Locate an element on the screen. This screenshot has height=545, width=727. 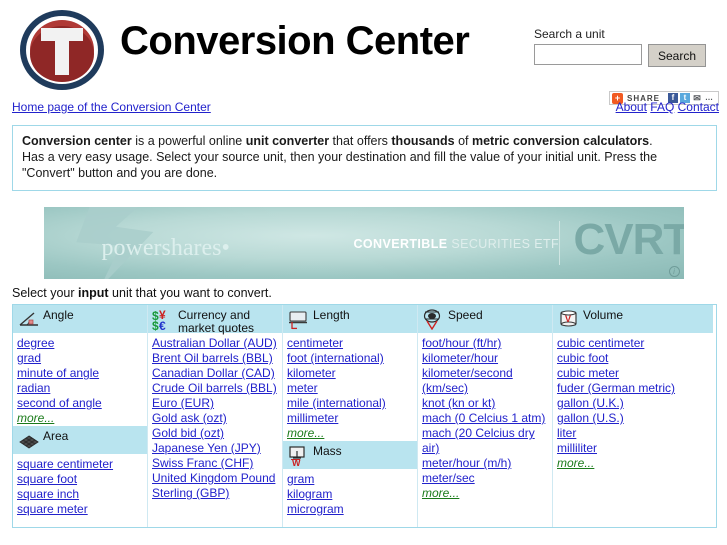
unit-link: Canadian Dollar (CAD) is located at coordinates (217, 373).